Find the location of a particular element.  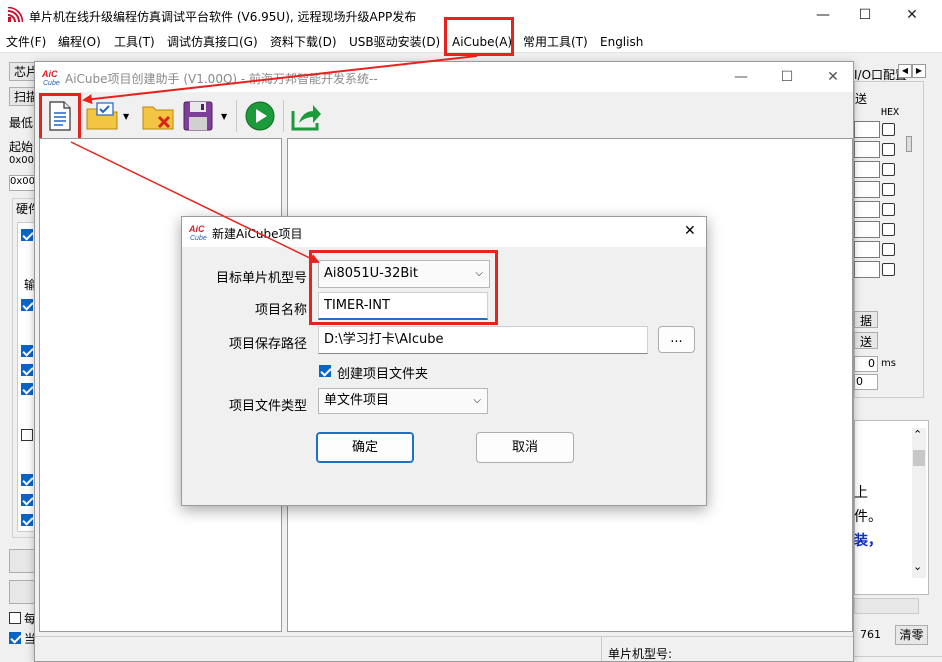

annotation-arrows is located at coordinates (274, 159).